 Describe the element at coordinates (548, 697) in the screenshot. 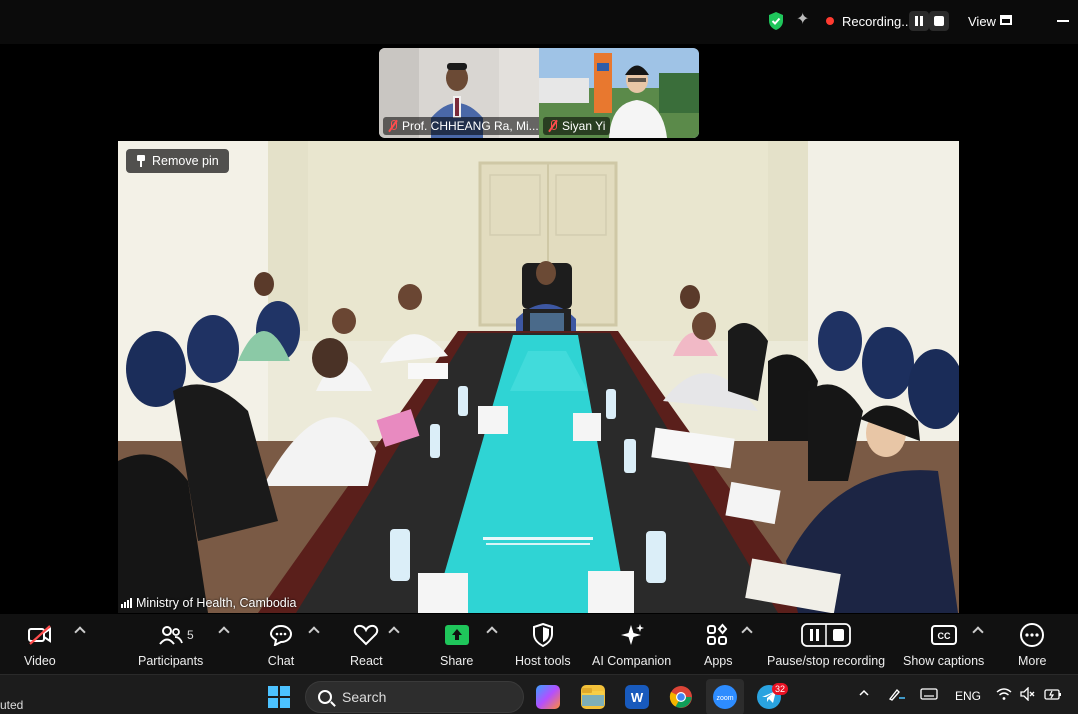

I see `copilot-app-icon` at that location.